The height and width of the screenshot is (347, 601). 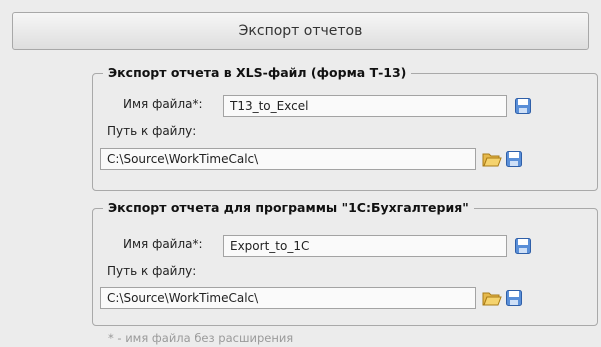 What do you see at coordinates (201, 338) in the screenshot?
I see `footnote: * - имя файла без расширения` at bounding box center [201, 338].